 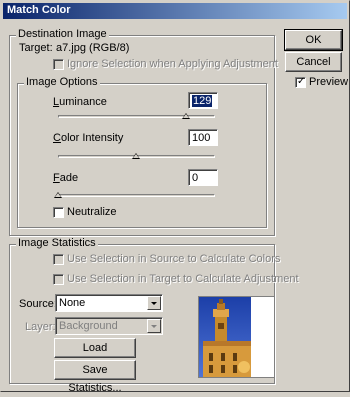 What do you see at coordinates (175, 11) in the screenshot?
I see `title-bar: Match Color` at bounding box center [175, 11].